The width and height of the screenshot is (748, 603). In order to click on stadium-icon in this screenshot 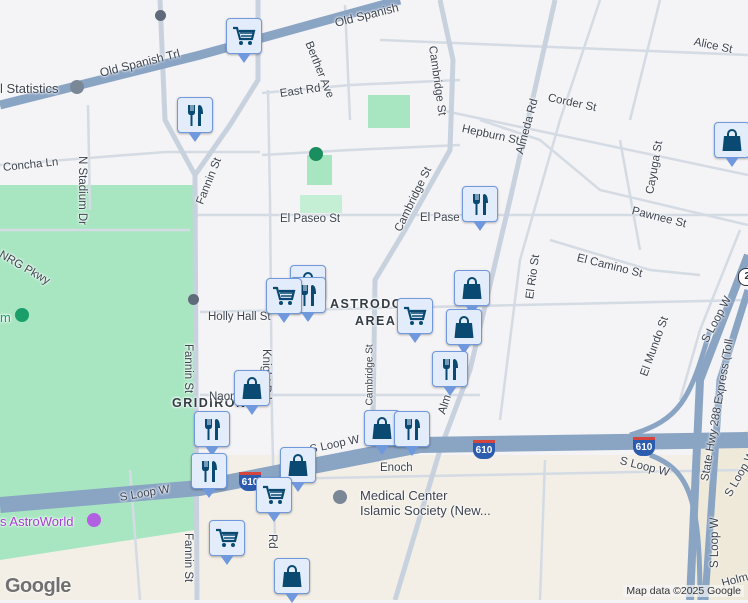, I will do `click(22, 315)`.